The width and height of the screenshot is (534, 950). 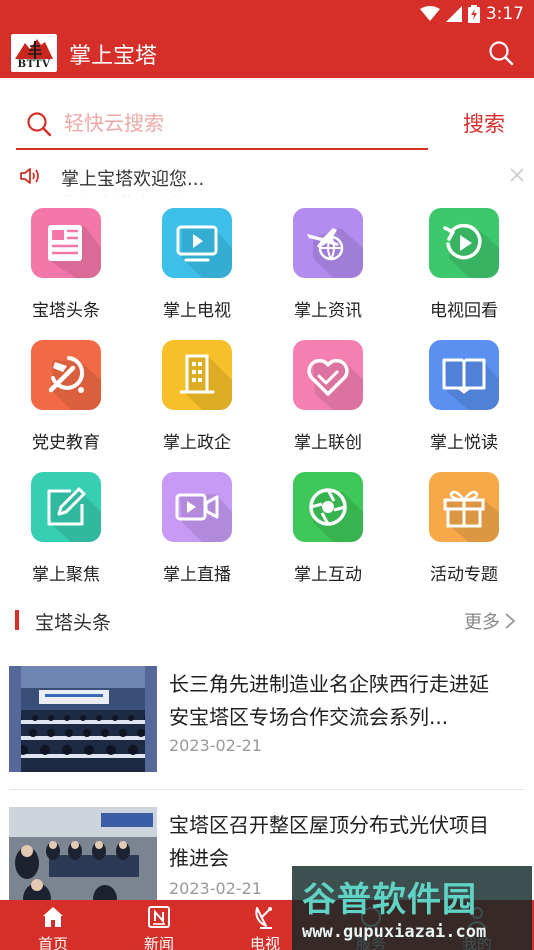 I want to click on replay-icon, so click(x=471, y=250).